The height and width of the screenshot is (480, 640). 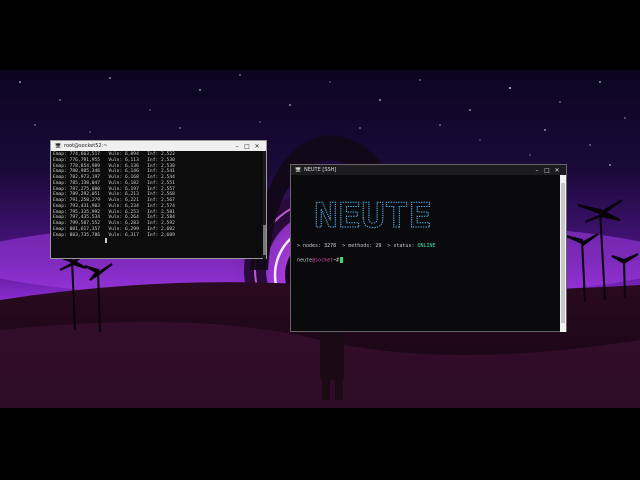 I want to click on window-titlebar: 🖥 root@socket52:~ – □ ✕, so click(x=158, y=146).